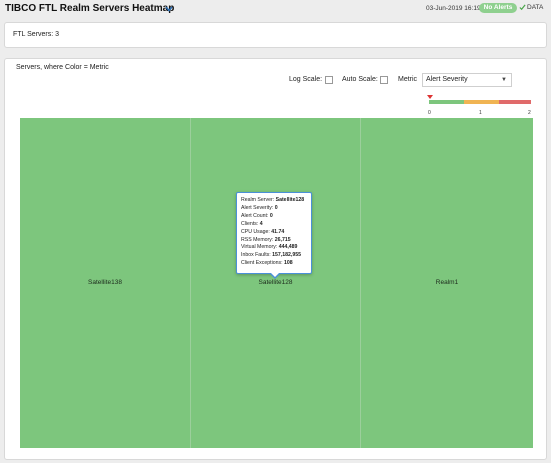 Image resolution: width=551 pixels, height=463 pixels. What do you see at coordinates (498, 8) in the screenshot?
I see `alerts-badge: No Alerts` at bounding box center [498, 8].